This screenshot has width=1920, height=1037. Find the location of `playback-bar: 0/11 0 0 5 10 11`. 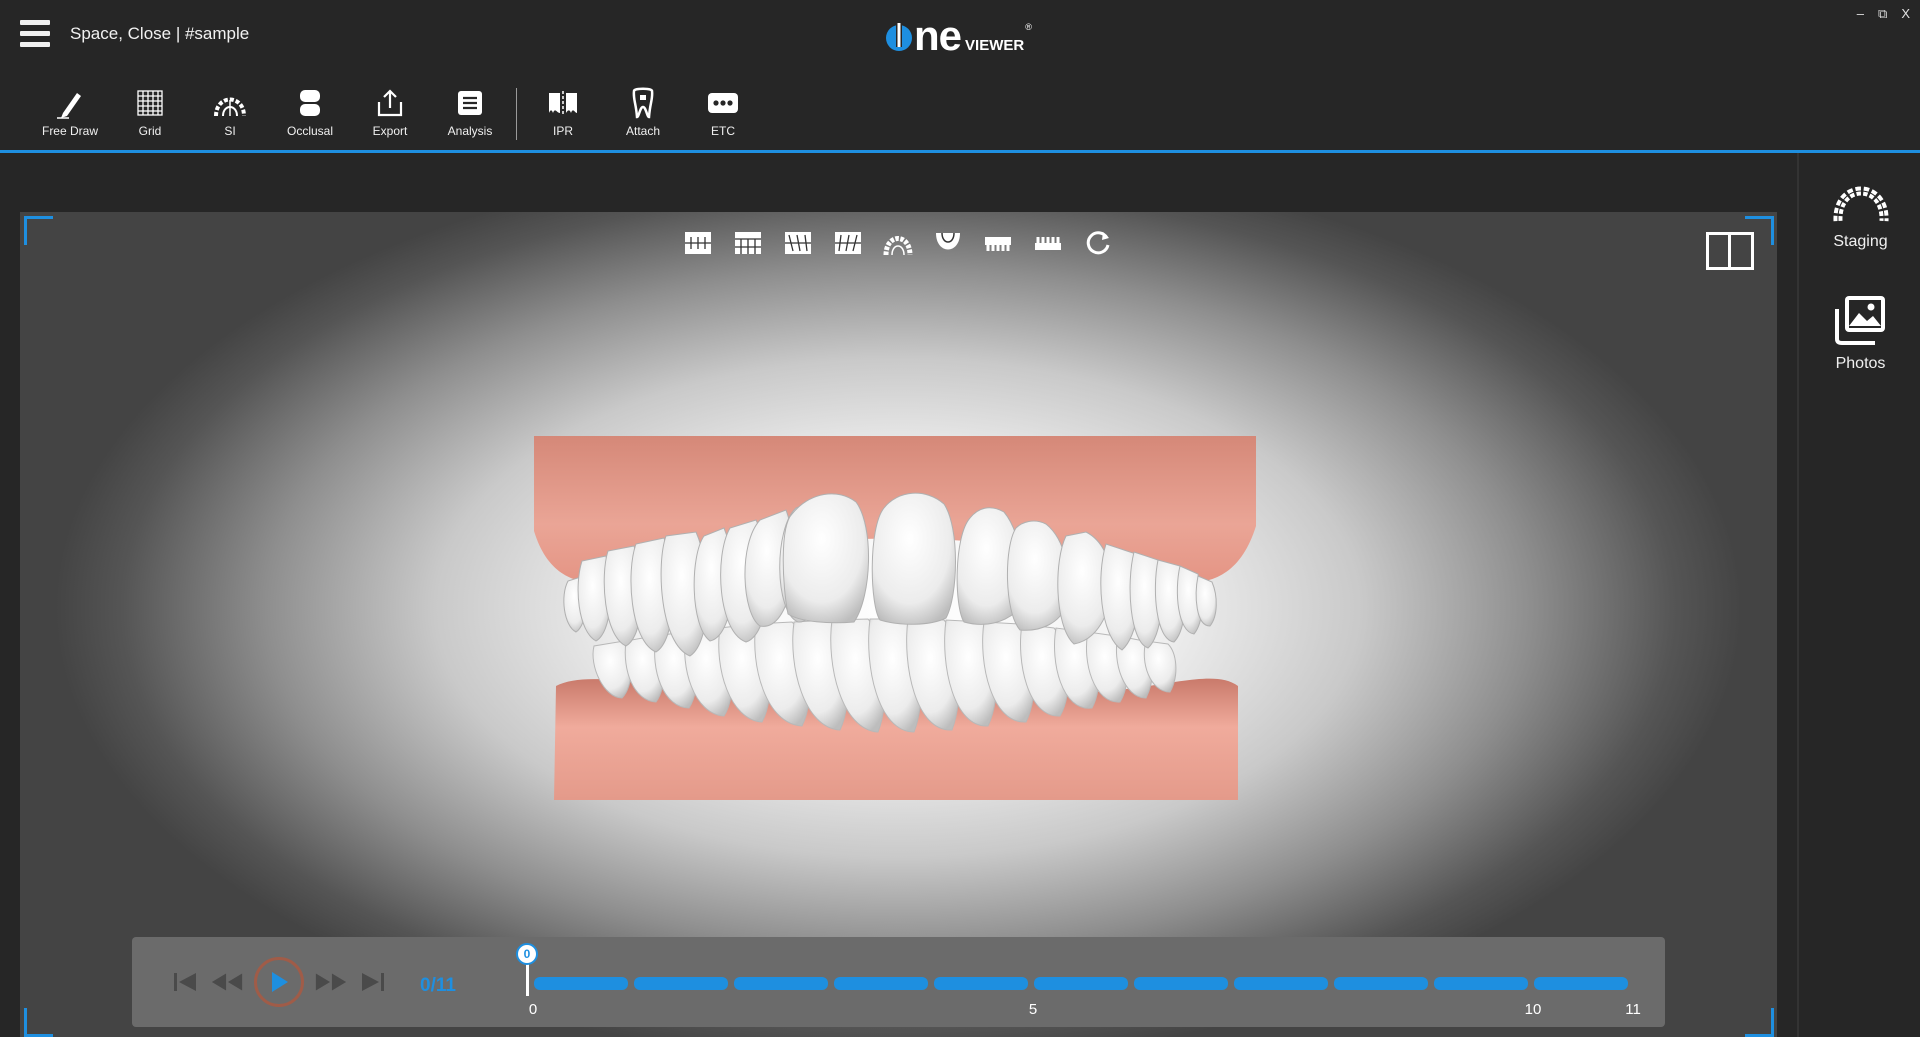

playback-bar: 0/11 0 0 5 10 11 is located at coordinates (898, 982).